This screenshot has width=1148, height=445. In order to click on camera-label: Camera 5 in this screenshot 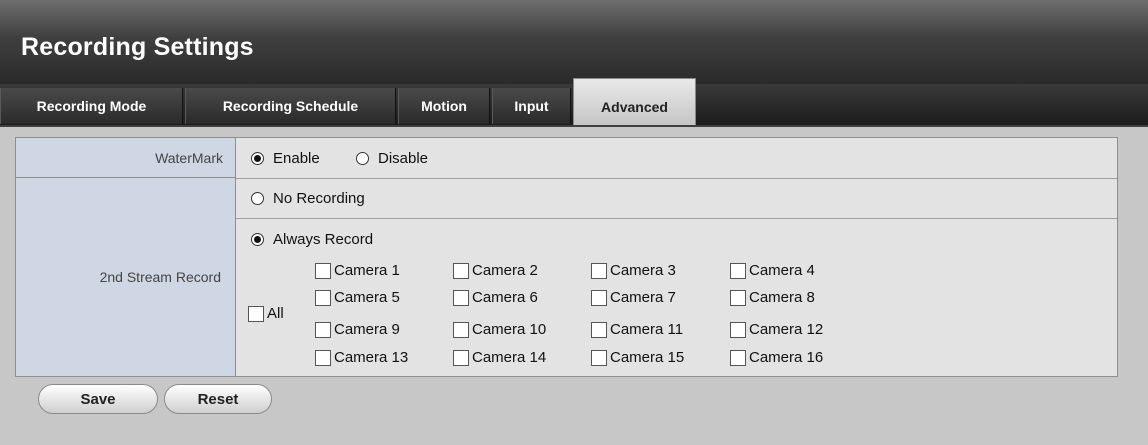, I will do `click(367, 297)`.